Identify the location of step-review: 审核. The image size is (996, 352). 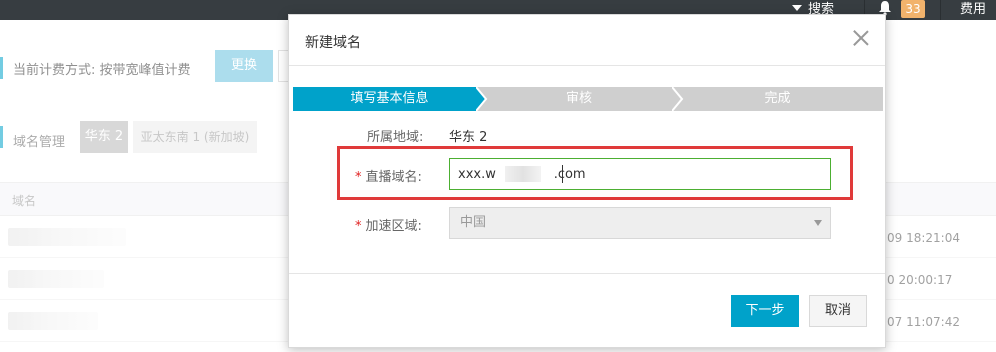
(579, 99).